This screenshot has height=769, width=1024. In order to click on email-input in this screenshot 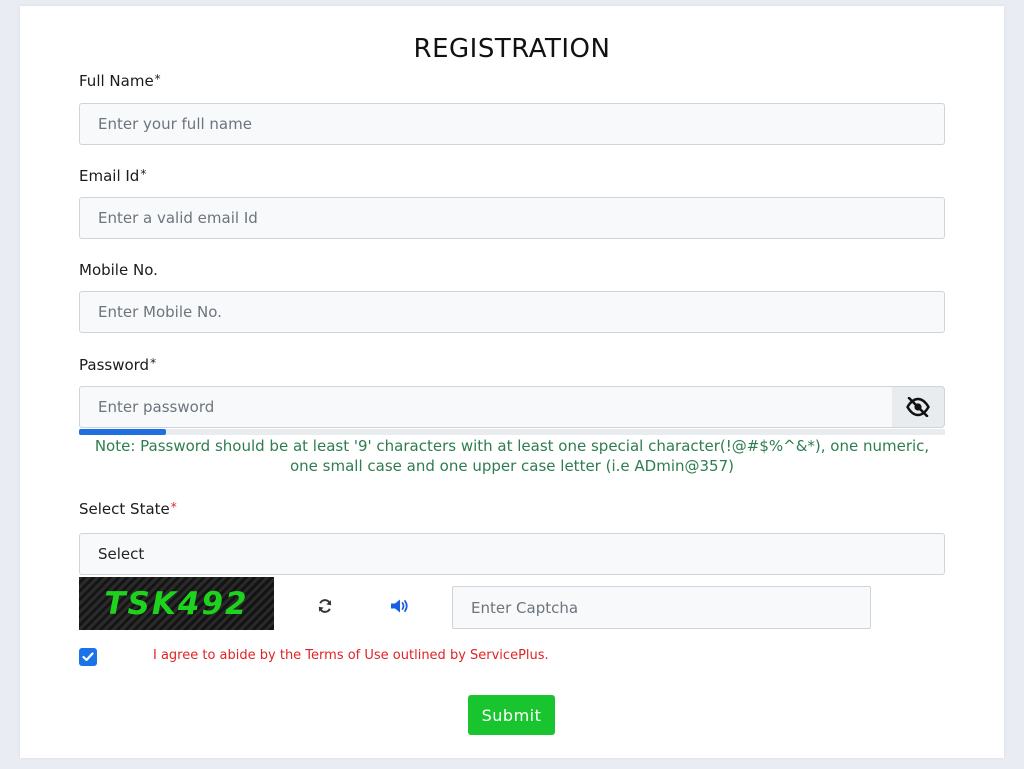, I will do `click(512, 218)`.